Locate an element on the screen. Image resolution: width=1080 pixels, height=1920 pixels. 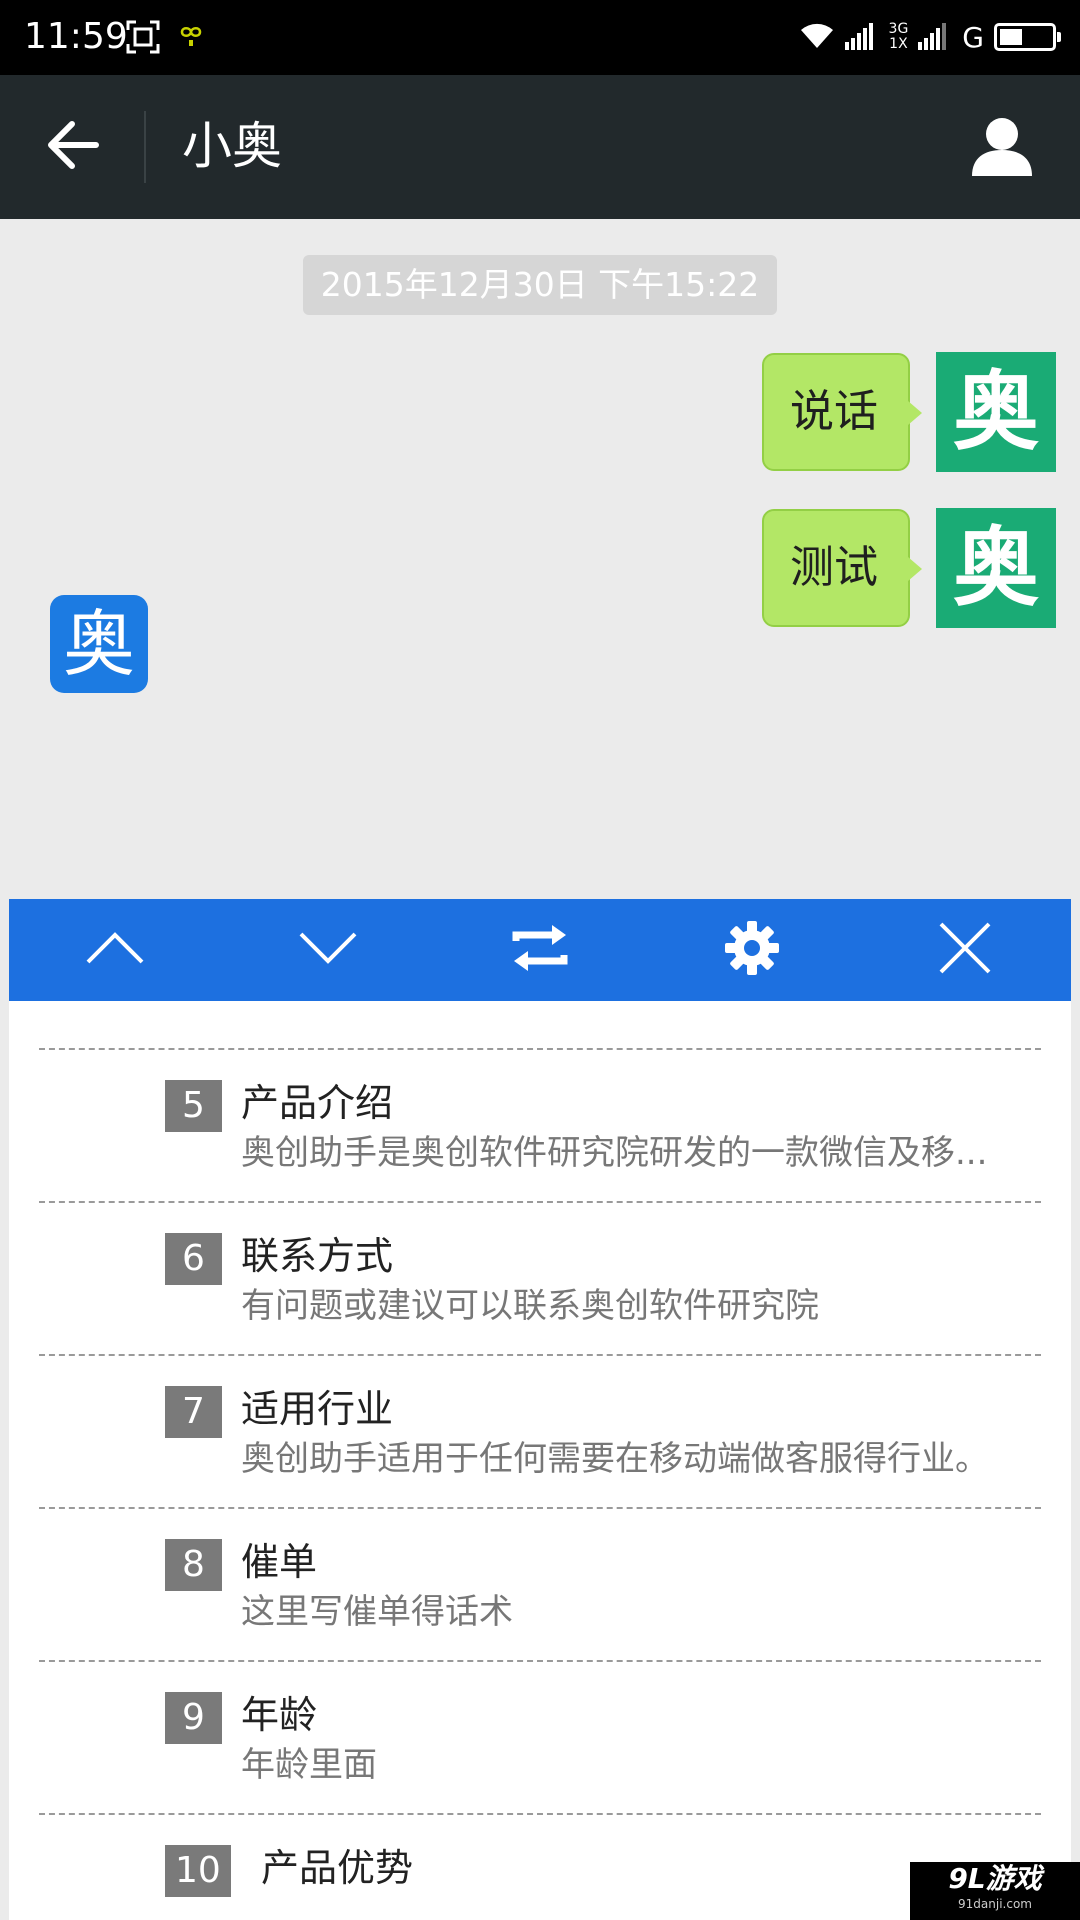
back-button is located at coordinates (73, 147).